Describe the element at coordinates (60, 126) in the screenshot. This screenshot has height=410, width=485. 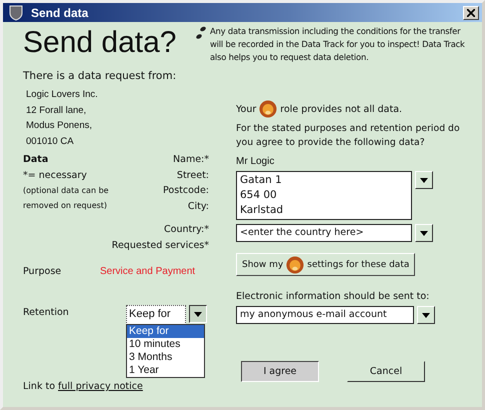
I see `requester-address-line: Modus Ponens,` at that location.